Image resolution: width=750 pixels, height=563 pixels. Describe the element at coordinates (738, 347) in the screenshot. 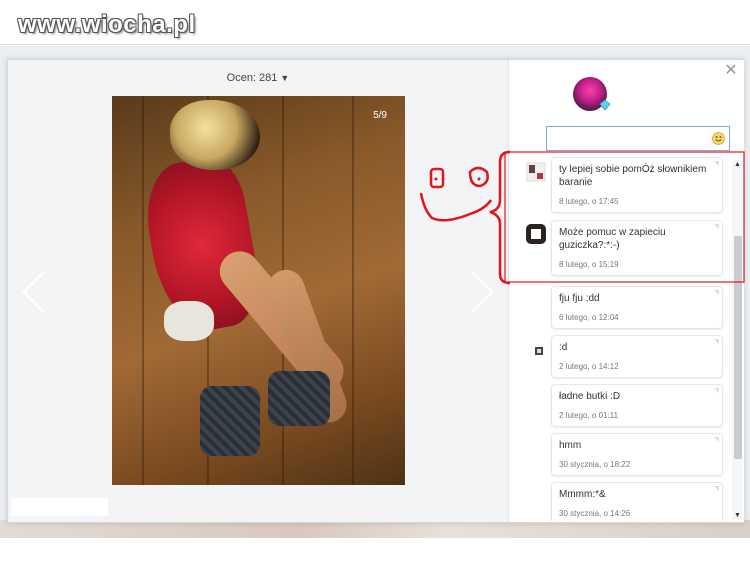

I see `scrollbar-thumb` at that location.